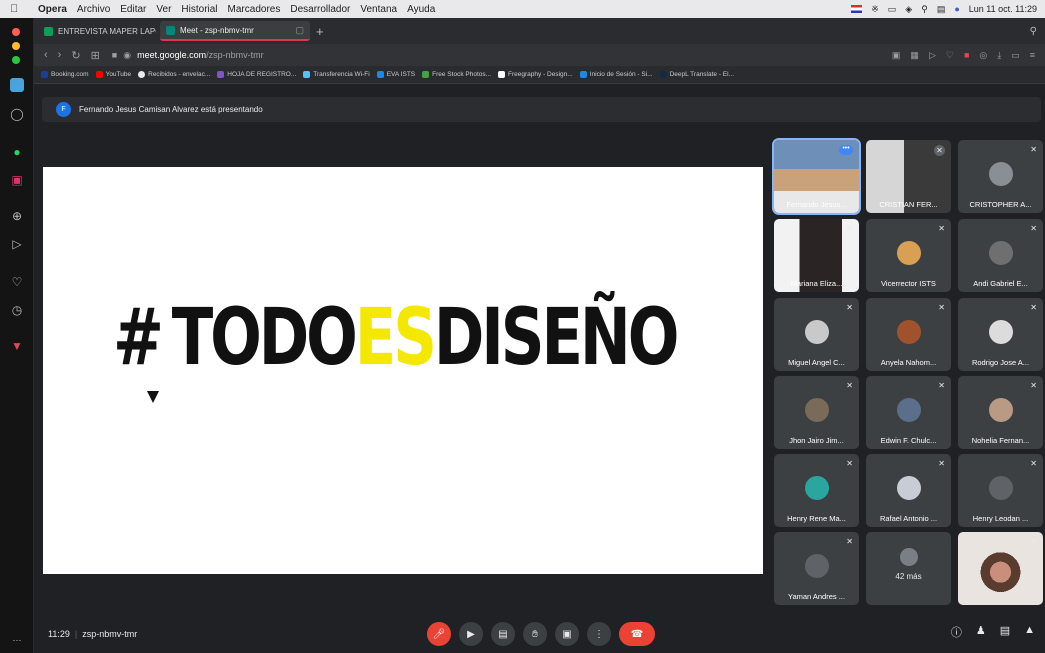 This screenshot has height=653, width=1045. What do you see at coordinates (395, 74) in the screenshot?
I see `bookmark-eva-ists: EVA ISTS` at bounding box center [395, 74].